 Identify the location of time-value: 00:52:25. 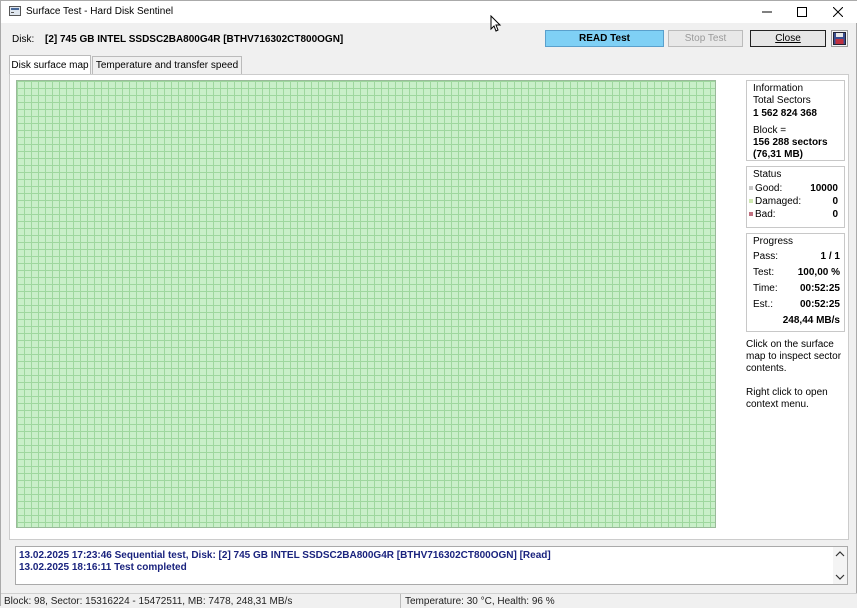
(819, 288).